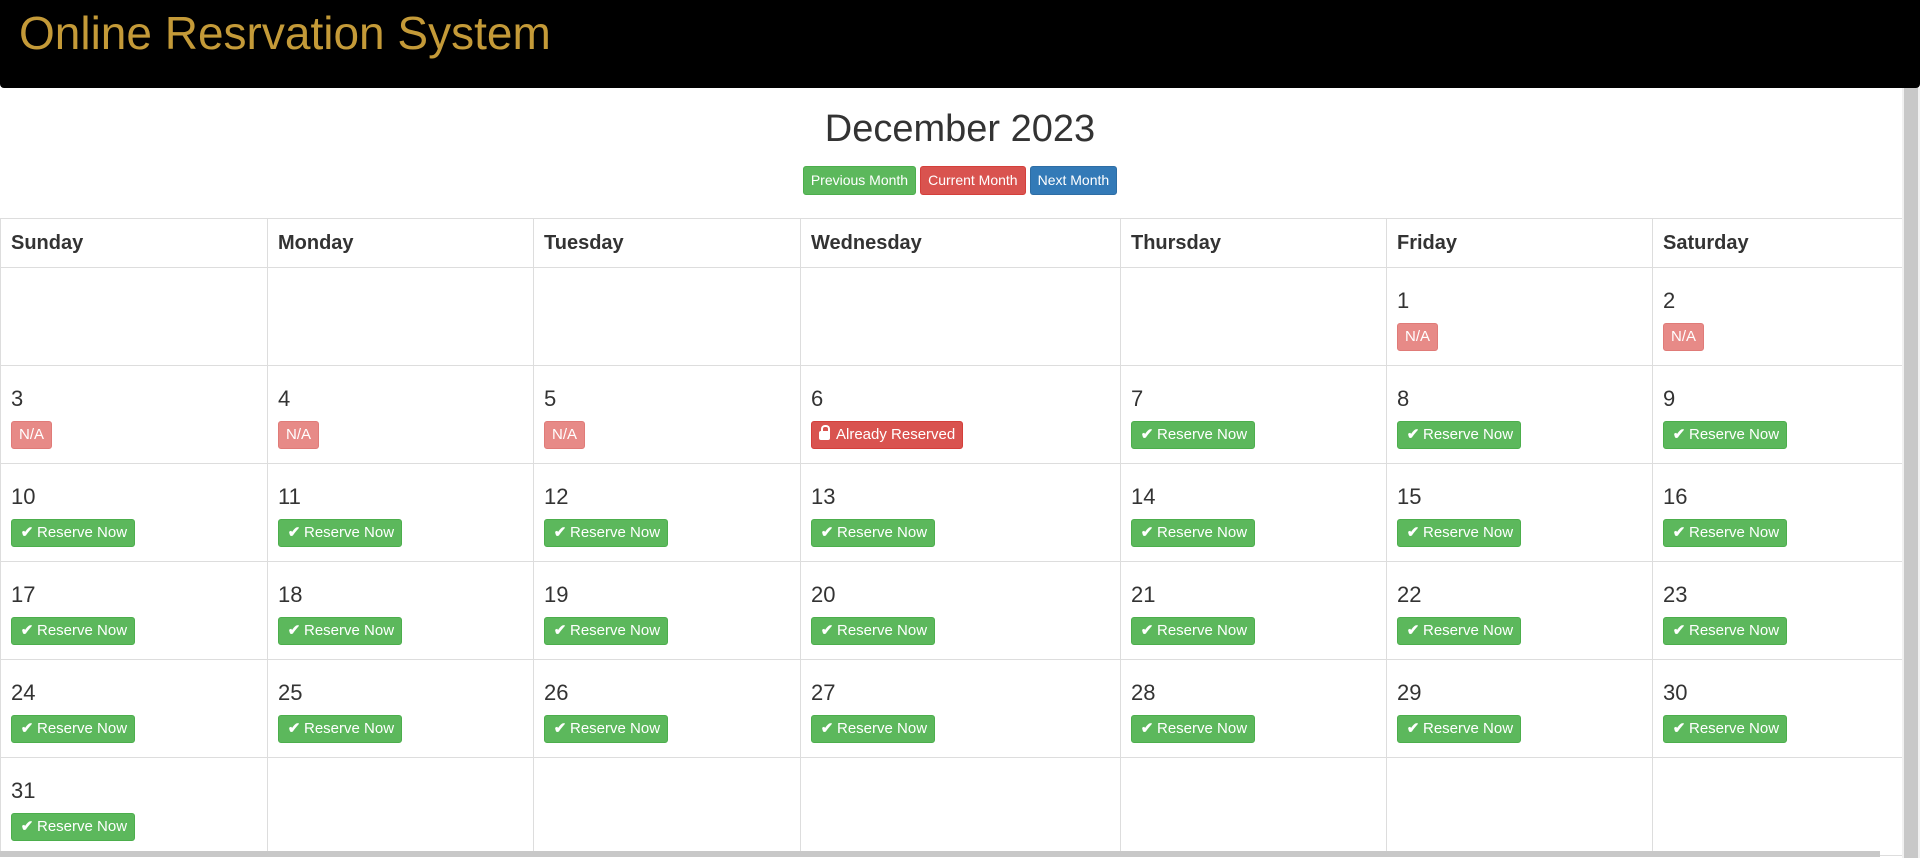  Describe the element at coordinates (1253, 243) in the screenshot. I see `weekday-header: Thursday` at that location.